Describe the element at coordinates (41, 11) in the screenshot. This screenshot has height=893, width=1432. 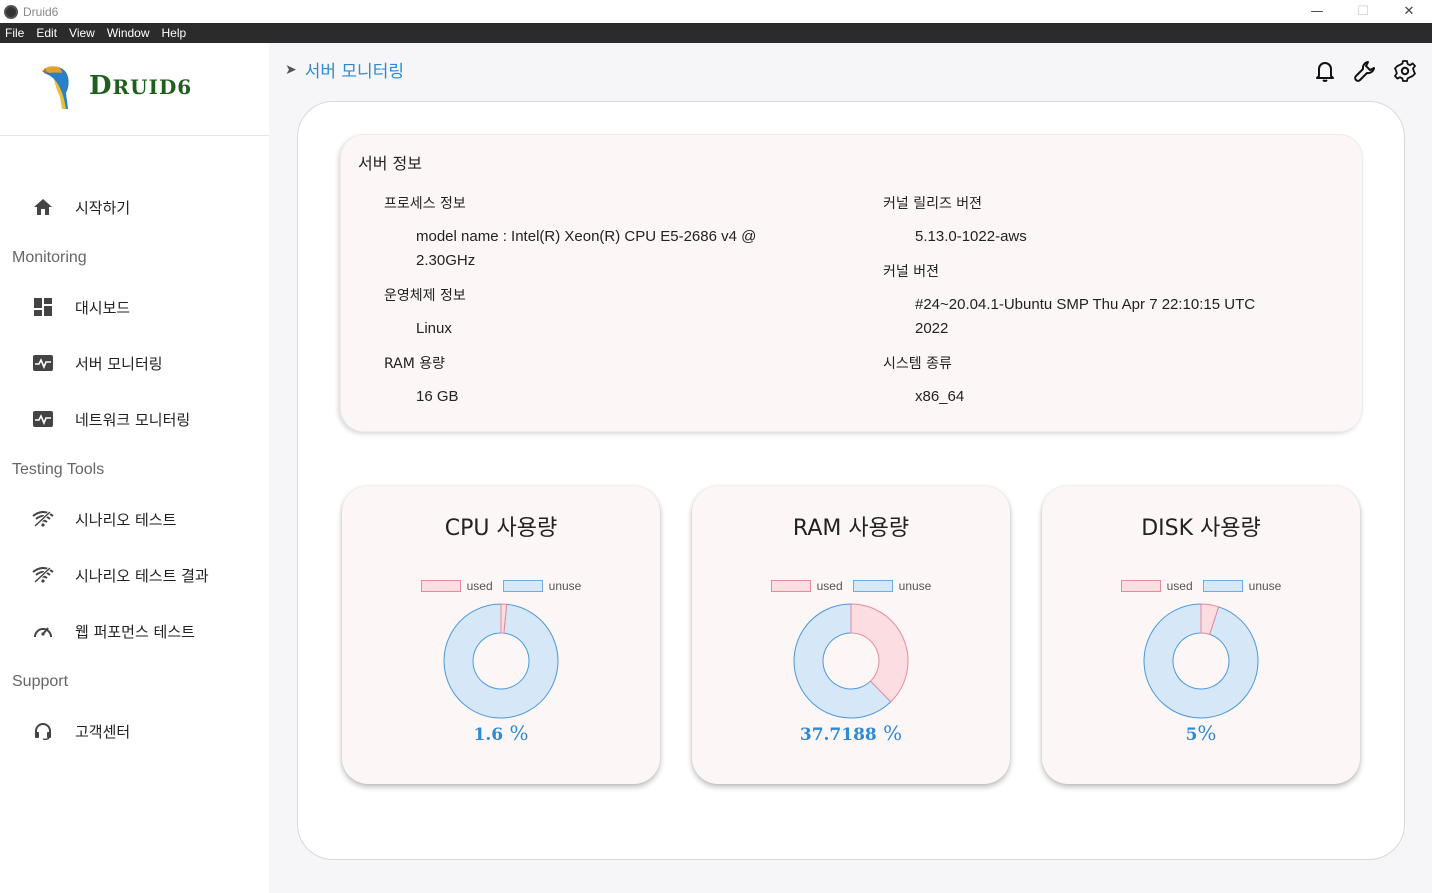
I see `window-title: Druid6` at that location.